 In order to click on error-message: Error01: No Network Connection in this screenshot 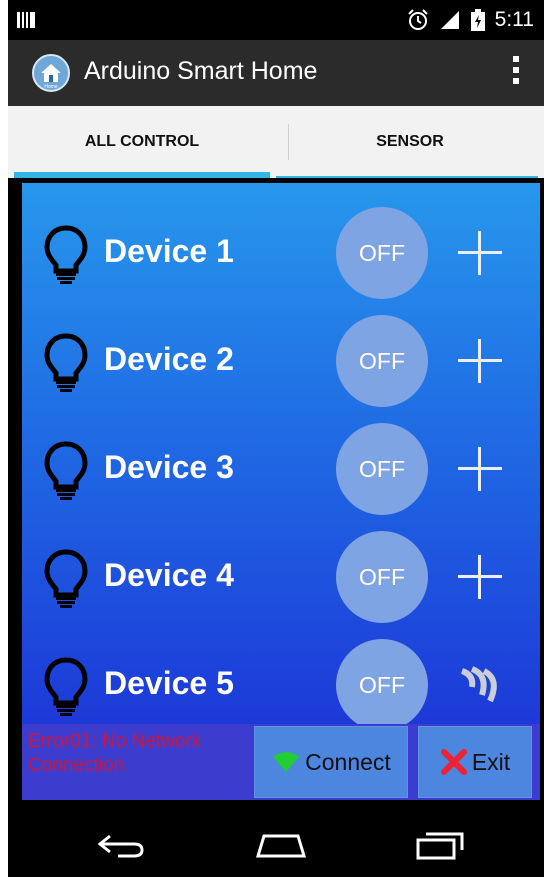, I will do `click(115, 753)`.